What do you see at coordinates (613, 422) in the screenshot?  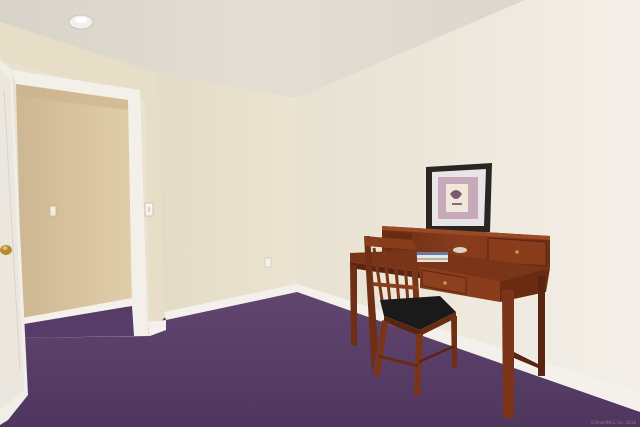 I see `watermark: ©SmartMLS, Inc. 2018` at bounding box center [613, 422].